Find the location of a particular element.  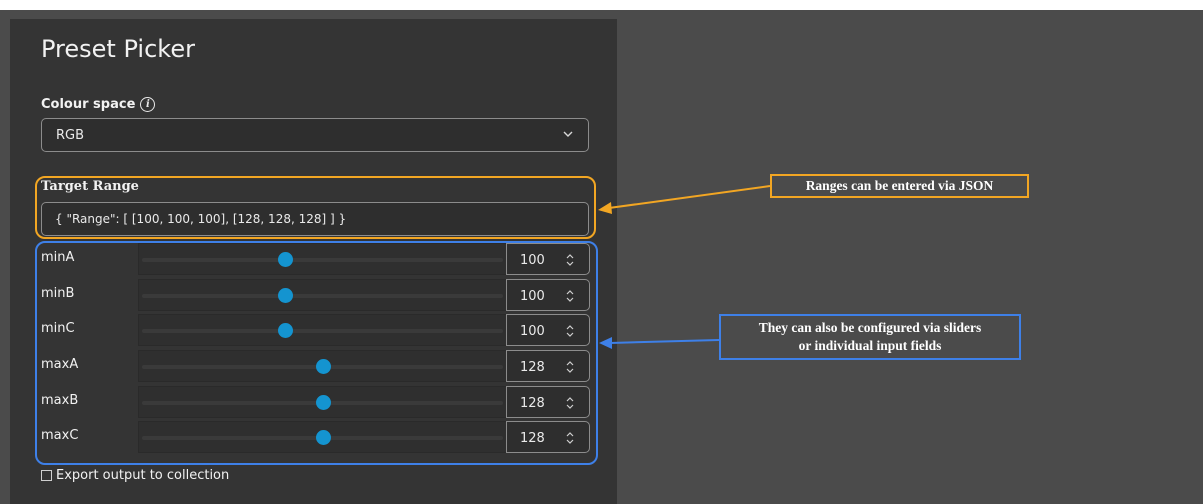

slider-label: maxB is located at coordinates (60, 400).